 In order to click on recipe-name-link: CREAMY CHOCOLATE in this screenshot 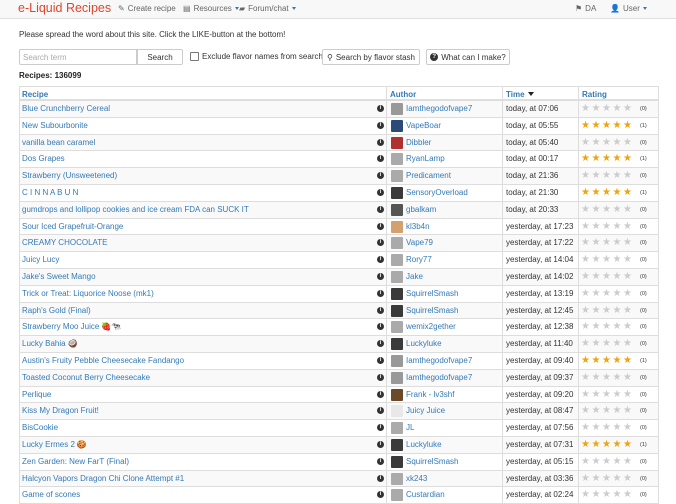, I will do `click(65, 242)`.